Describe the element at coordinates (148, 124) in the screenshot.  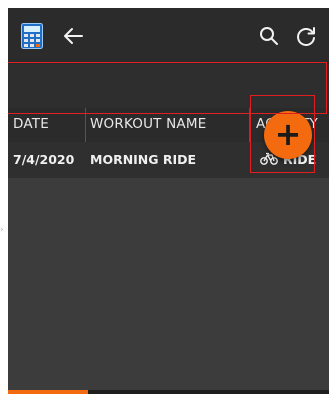
I see `column-header-workout-name: WORKOUT NAME` at that location.